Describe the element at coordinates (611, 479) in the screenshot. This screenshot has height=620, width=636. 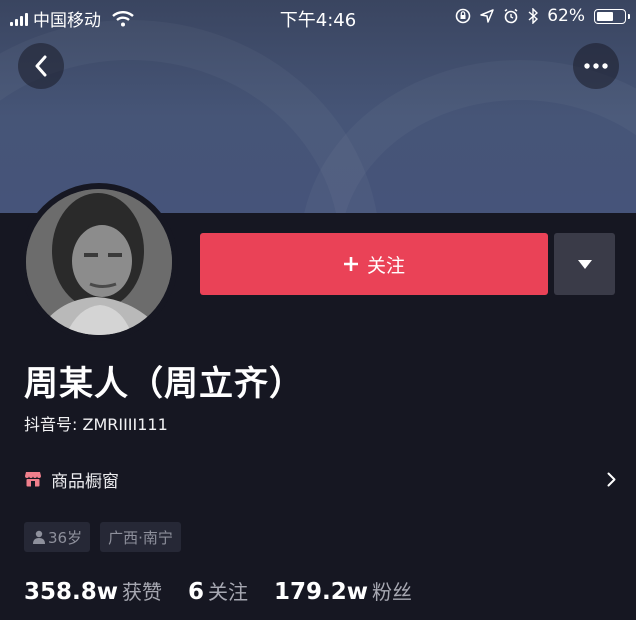
I see `chevron-right-icon` at that location.